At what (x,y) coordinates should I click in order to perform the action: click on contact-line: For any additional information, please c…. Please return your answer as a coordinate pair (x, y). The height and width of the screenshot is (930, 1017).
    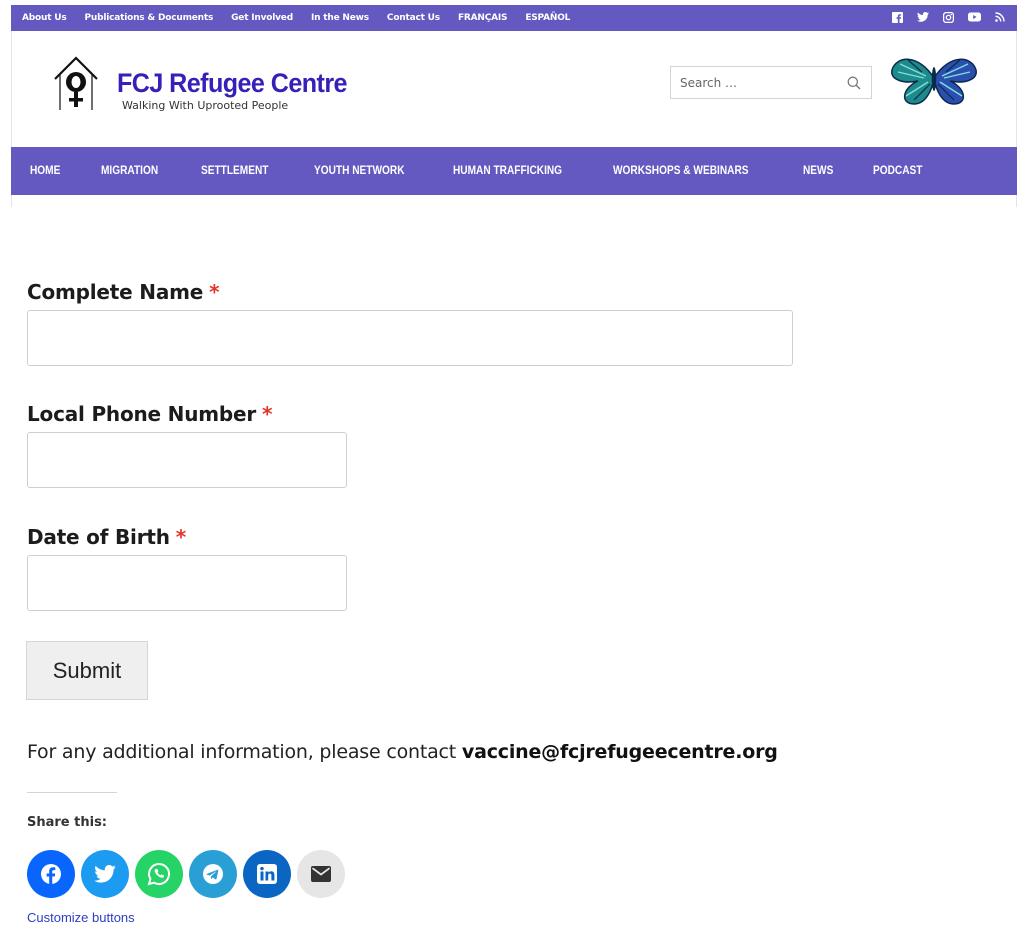
    Looking at the image, I should click on (402, 752).